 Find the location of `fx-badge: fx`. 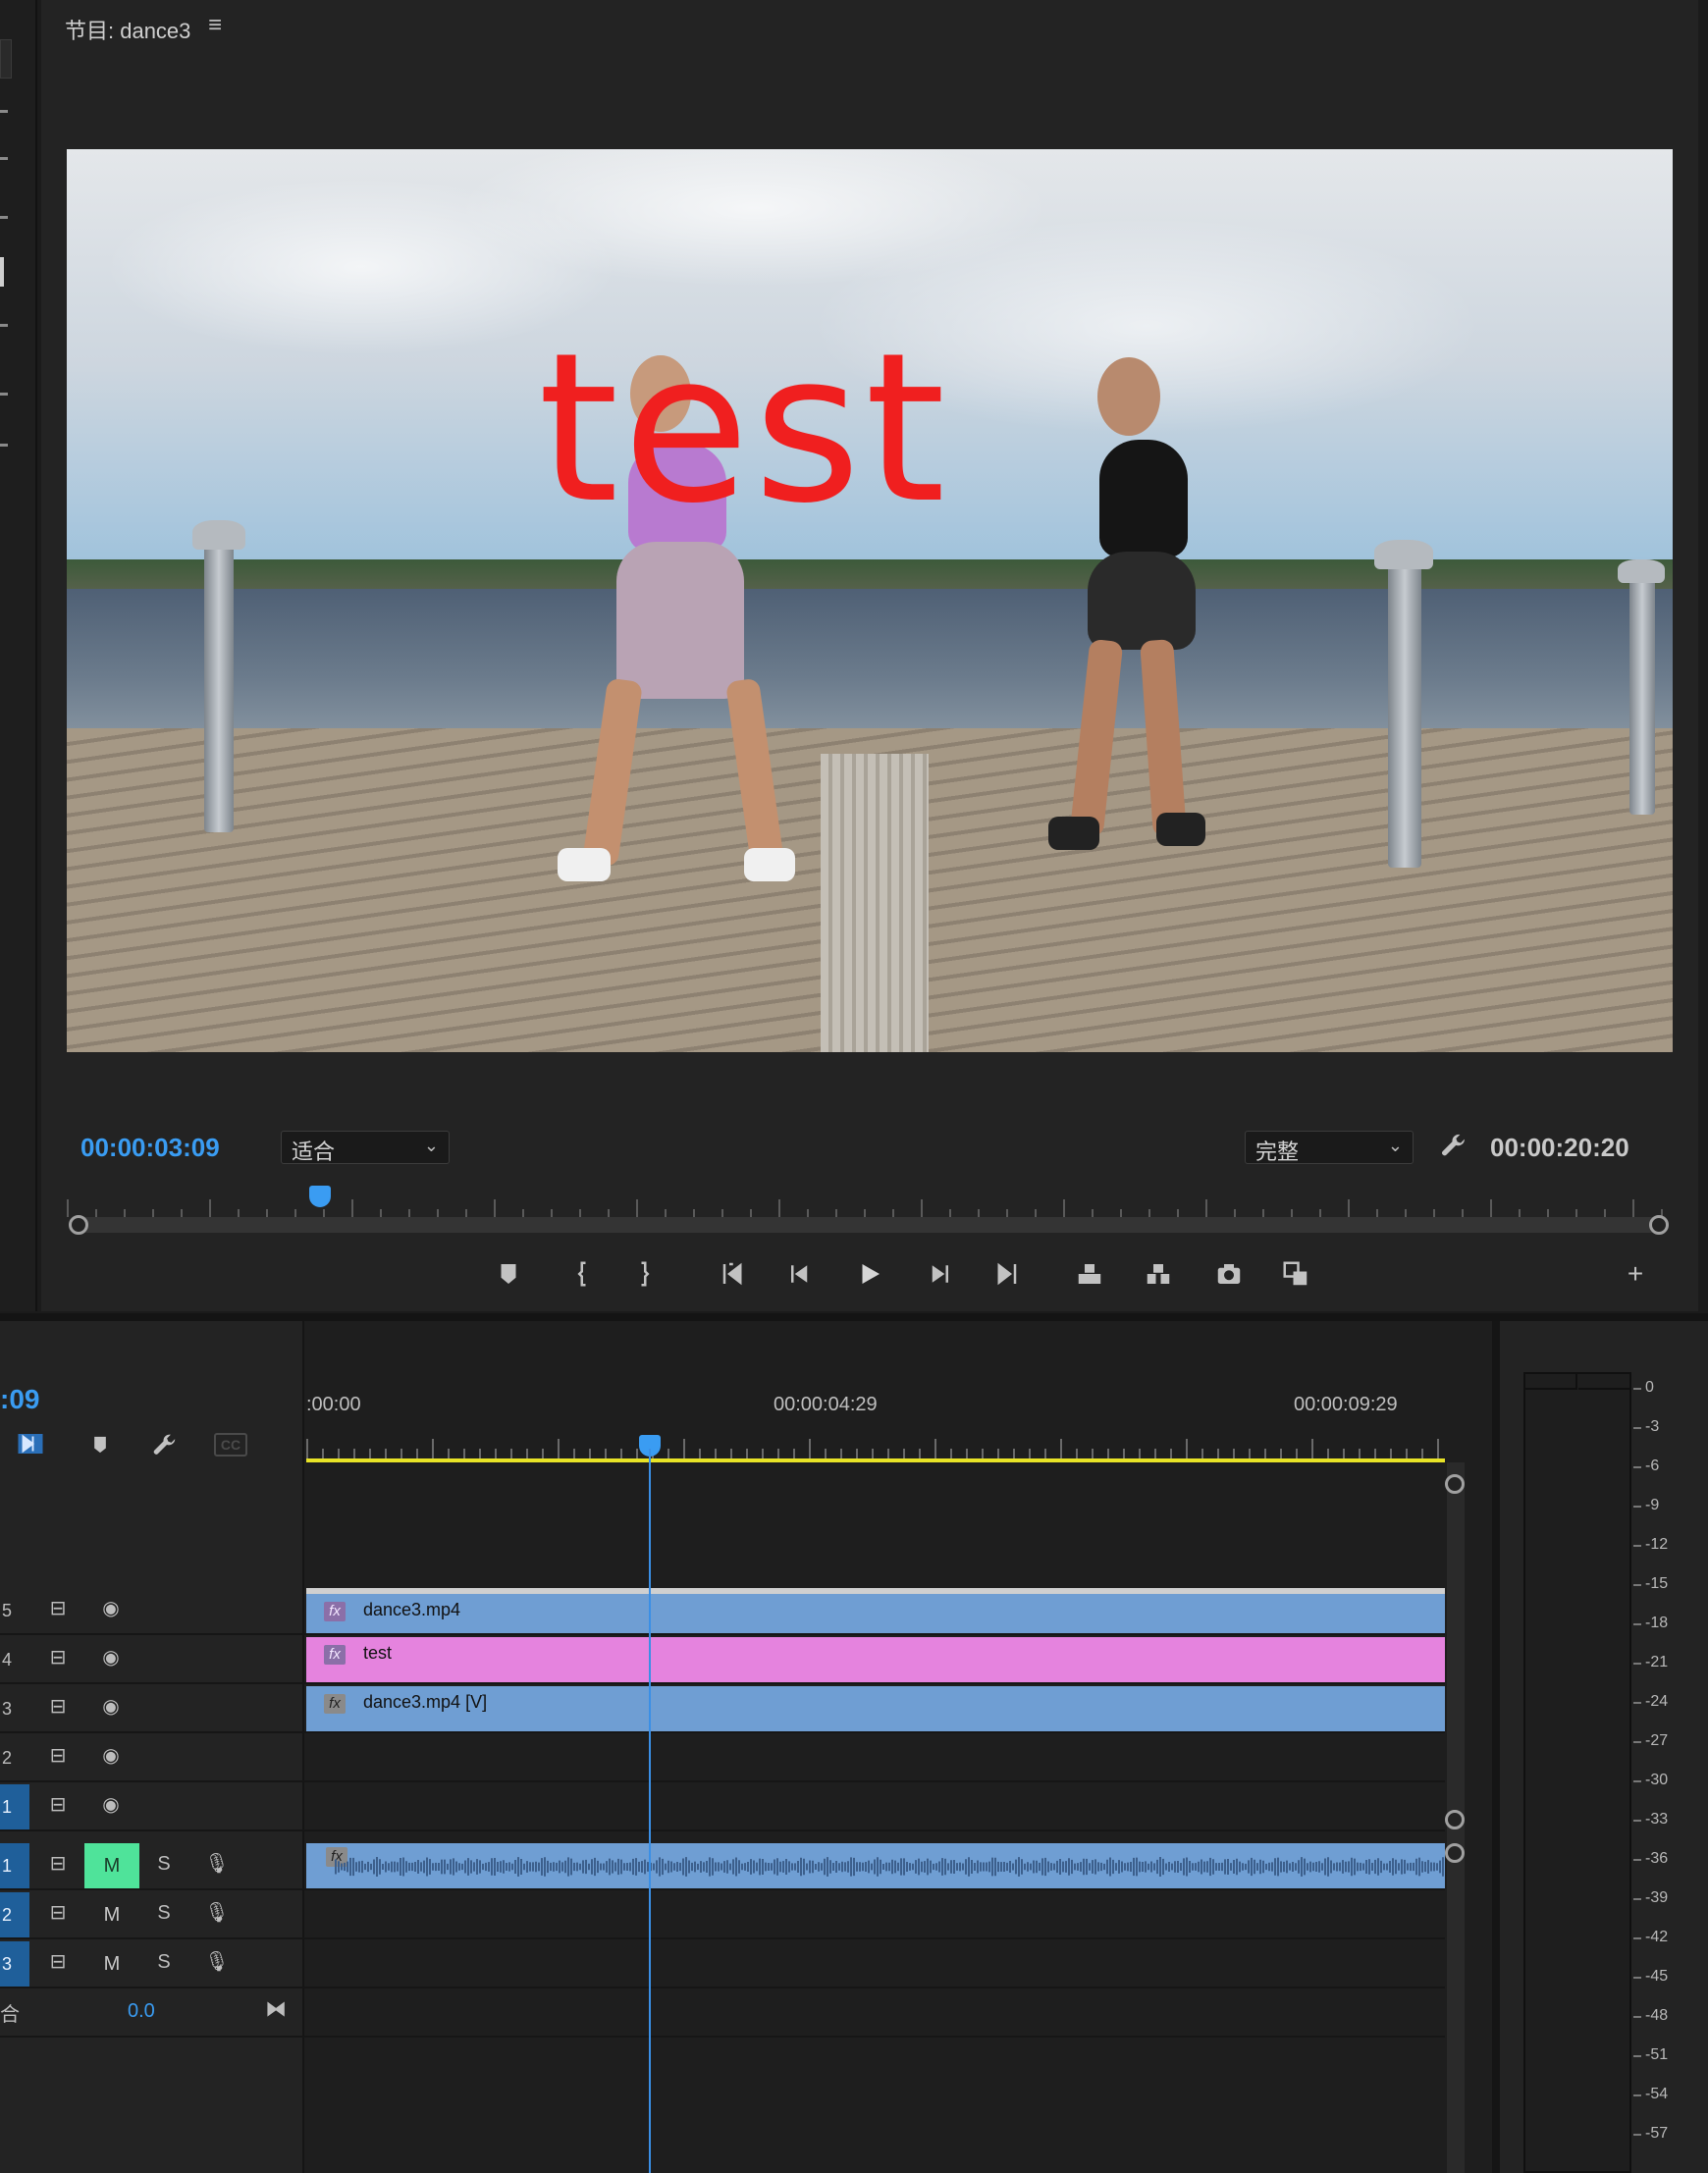

fx-badge: fx is located at coordinates (335, 1655).